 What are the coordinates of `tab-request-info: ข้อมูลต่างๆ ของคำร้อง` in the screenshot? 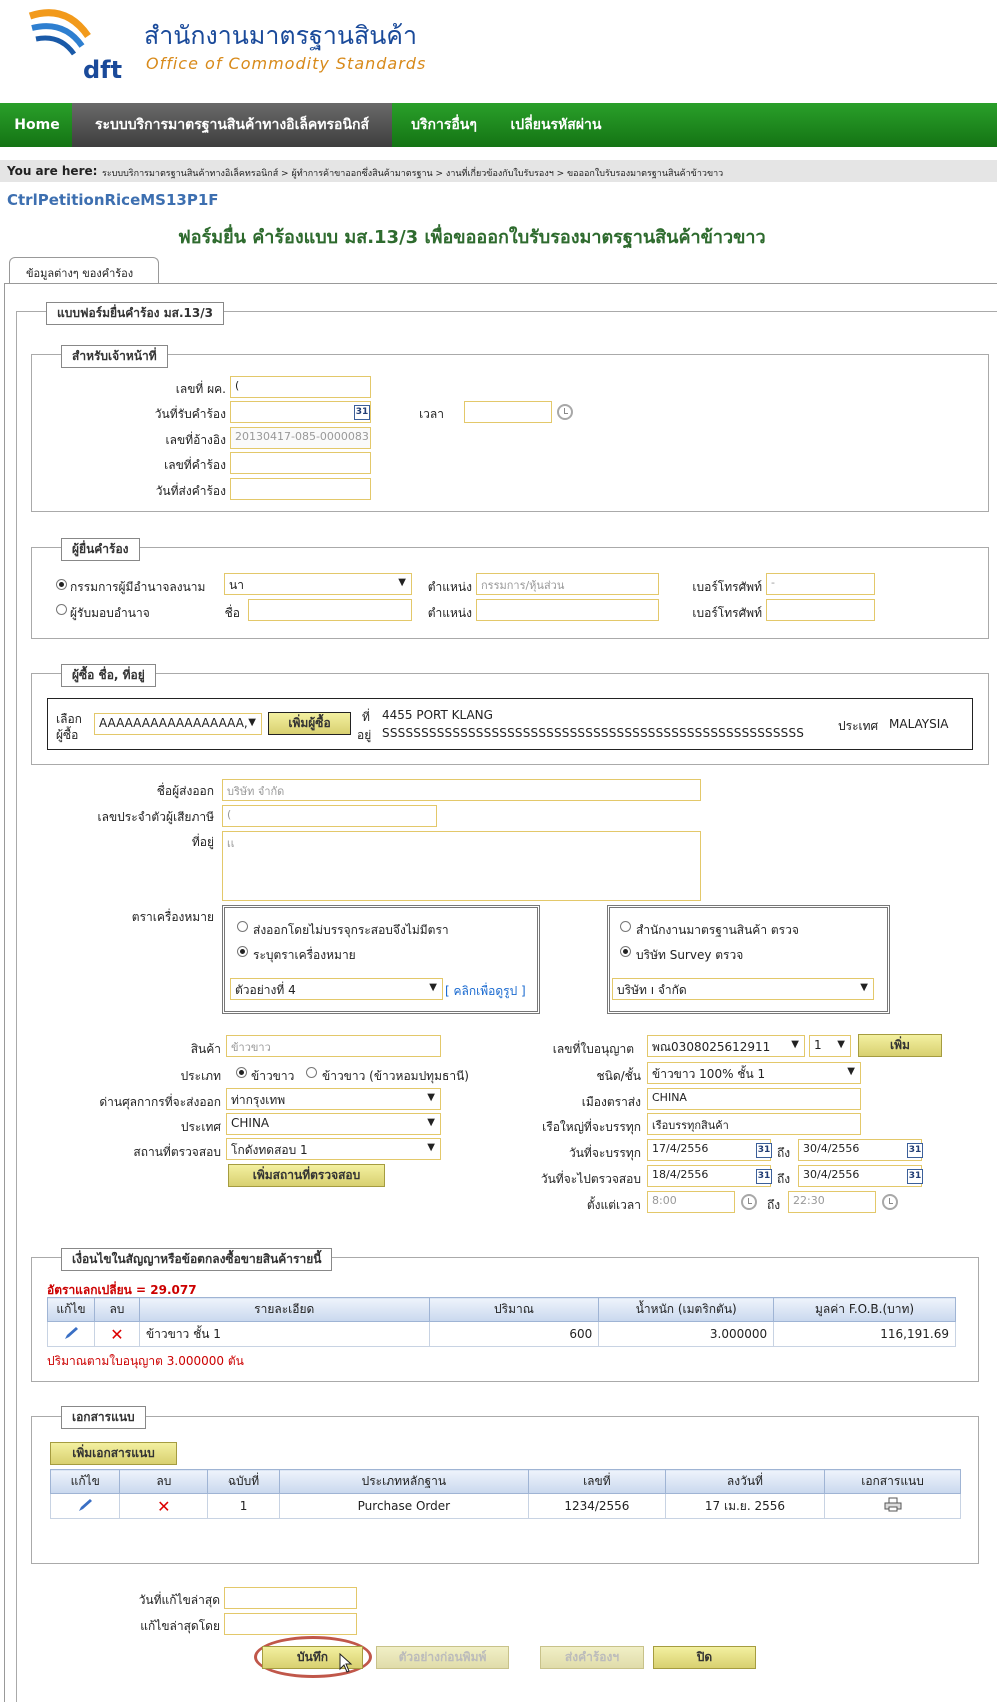 It's located at (84, 270).